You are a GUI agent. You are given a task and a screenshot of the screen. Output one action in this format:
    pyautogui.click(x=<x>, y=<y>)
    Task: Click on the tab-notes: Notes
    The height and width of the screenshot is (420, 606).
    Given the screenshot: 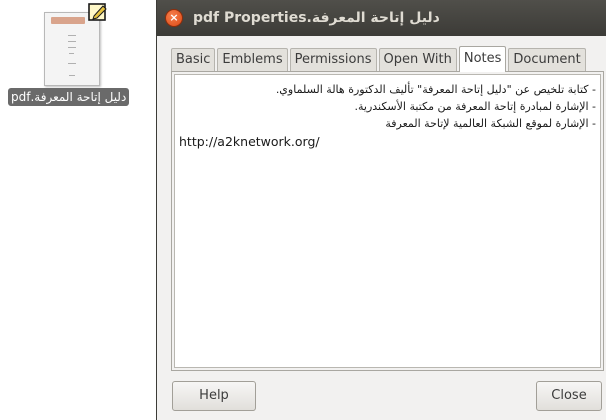 What is the action you would take?
    pyautogui.click(x=482, y=59)
    